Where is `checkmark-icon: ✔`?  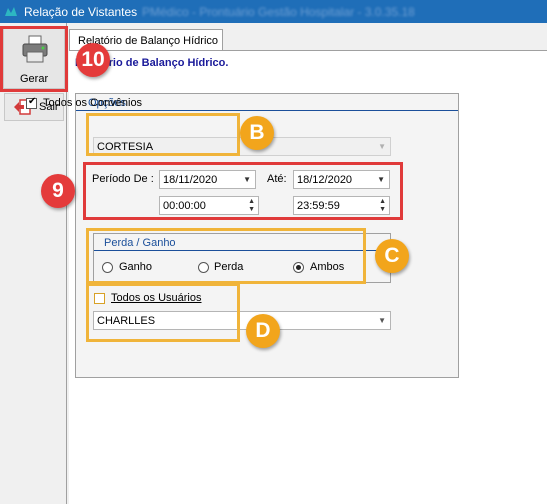 checkmark-icon: ✔ is located at coordinates (32, 101).